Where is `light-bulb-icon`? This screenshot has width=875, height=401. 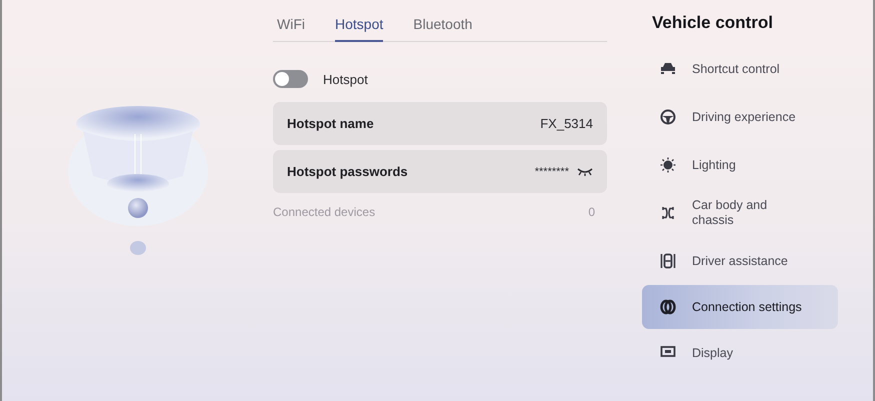
light-bulb-icon is located at coordinates (668, 165).